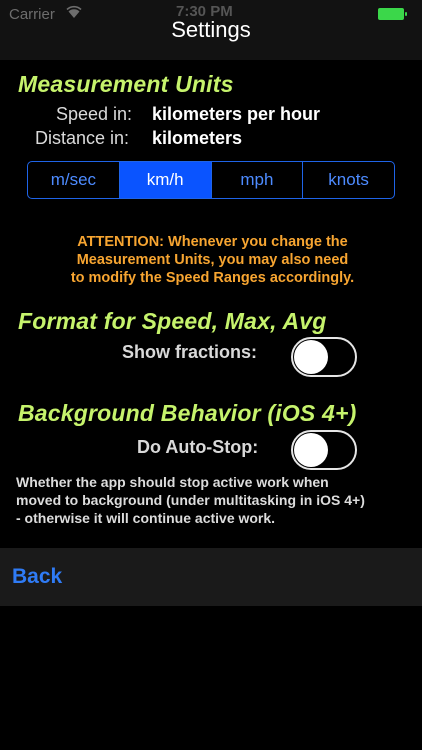  What do you see at coordinates (211, 577) in the screenshot?
I see `bottom-toolbar: Back` at bounding box center [211, 577].